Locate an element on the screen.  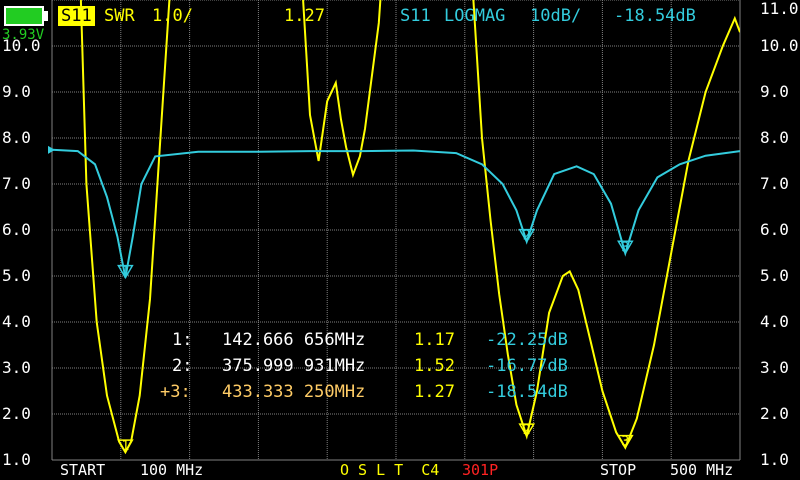
y-label-left: 4.0 is located at coordinates (16, 321).